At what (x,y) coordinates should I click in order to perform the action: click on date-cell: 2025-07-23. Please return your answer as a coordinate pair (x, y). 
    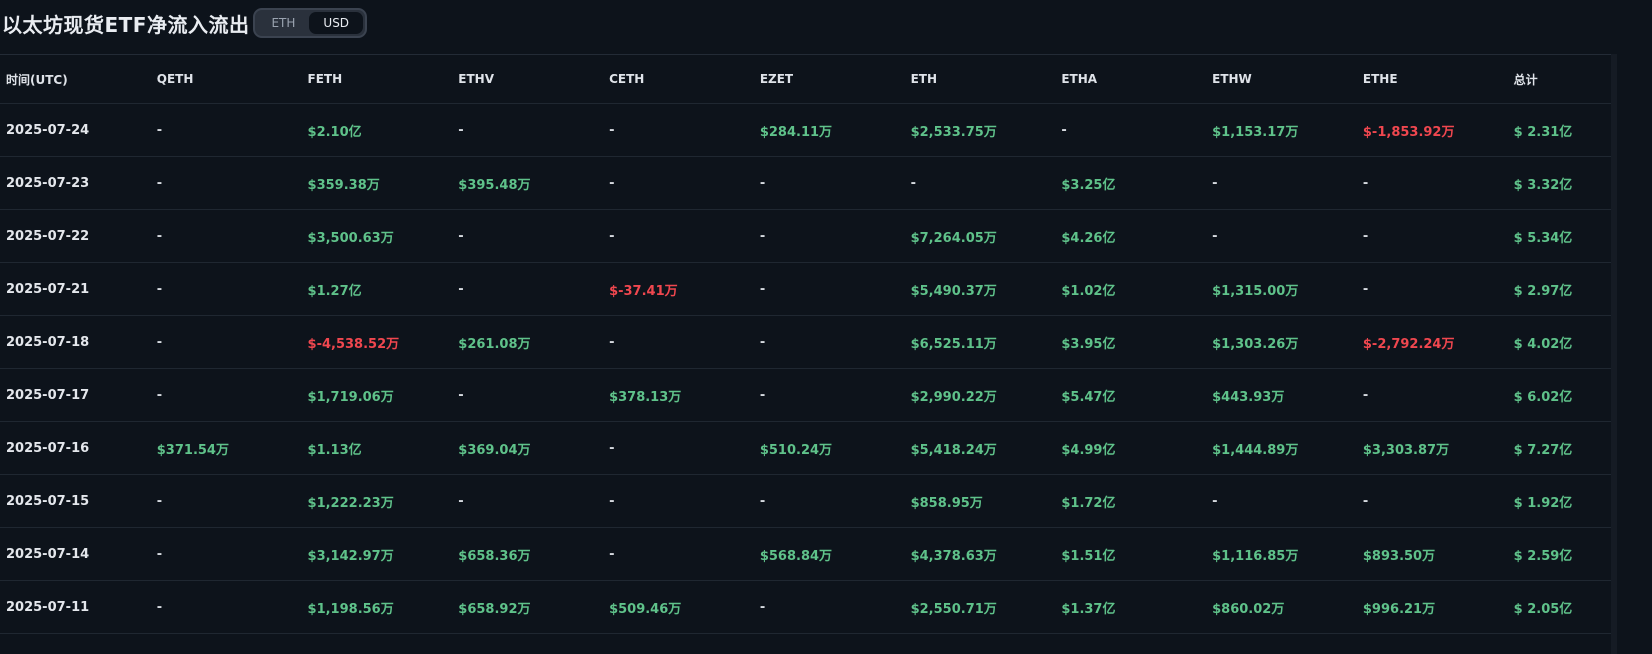
    Looking at the image, I should click on (48, 183).